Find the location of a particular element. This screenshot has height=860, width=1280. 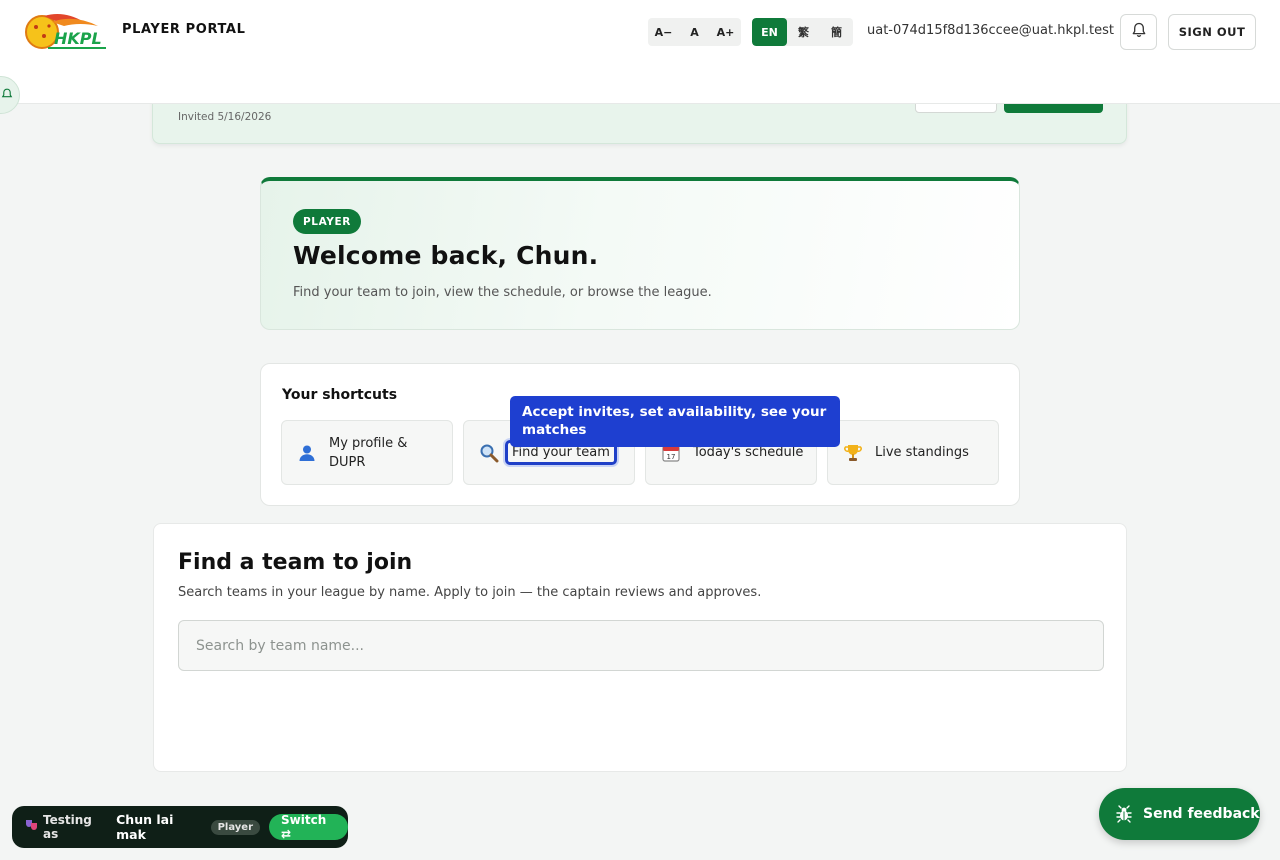

hkpl-logo: HKPL is located at coordinates (67, 33).